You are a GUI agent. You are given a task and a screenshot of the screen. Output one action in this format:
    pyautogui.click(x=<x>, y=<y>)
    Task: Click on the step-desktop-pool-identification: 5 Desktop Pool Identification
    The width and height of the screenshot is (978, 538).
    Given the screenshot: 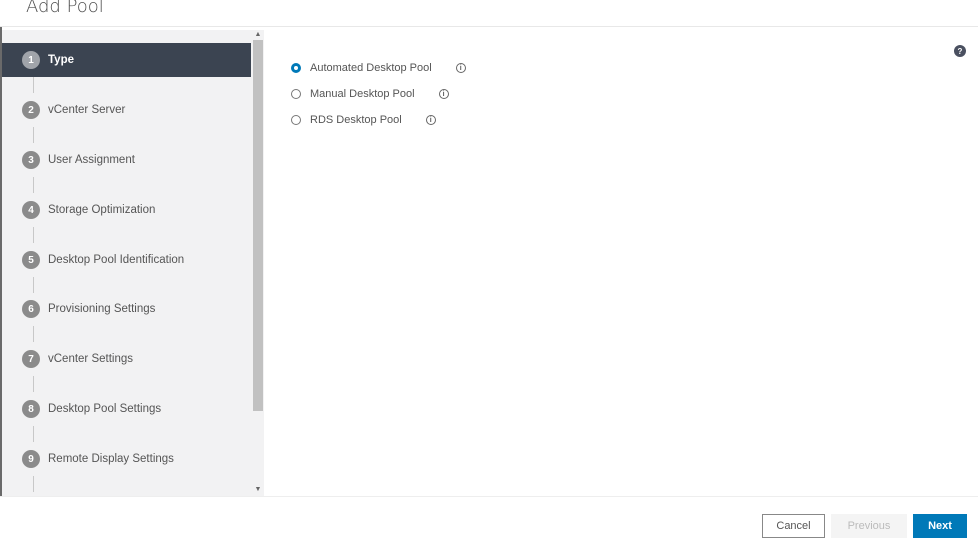 What is the action you would take?
    pyautogui.click(x=126, y=260)
    